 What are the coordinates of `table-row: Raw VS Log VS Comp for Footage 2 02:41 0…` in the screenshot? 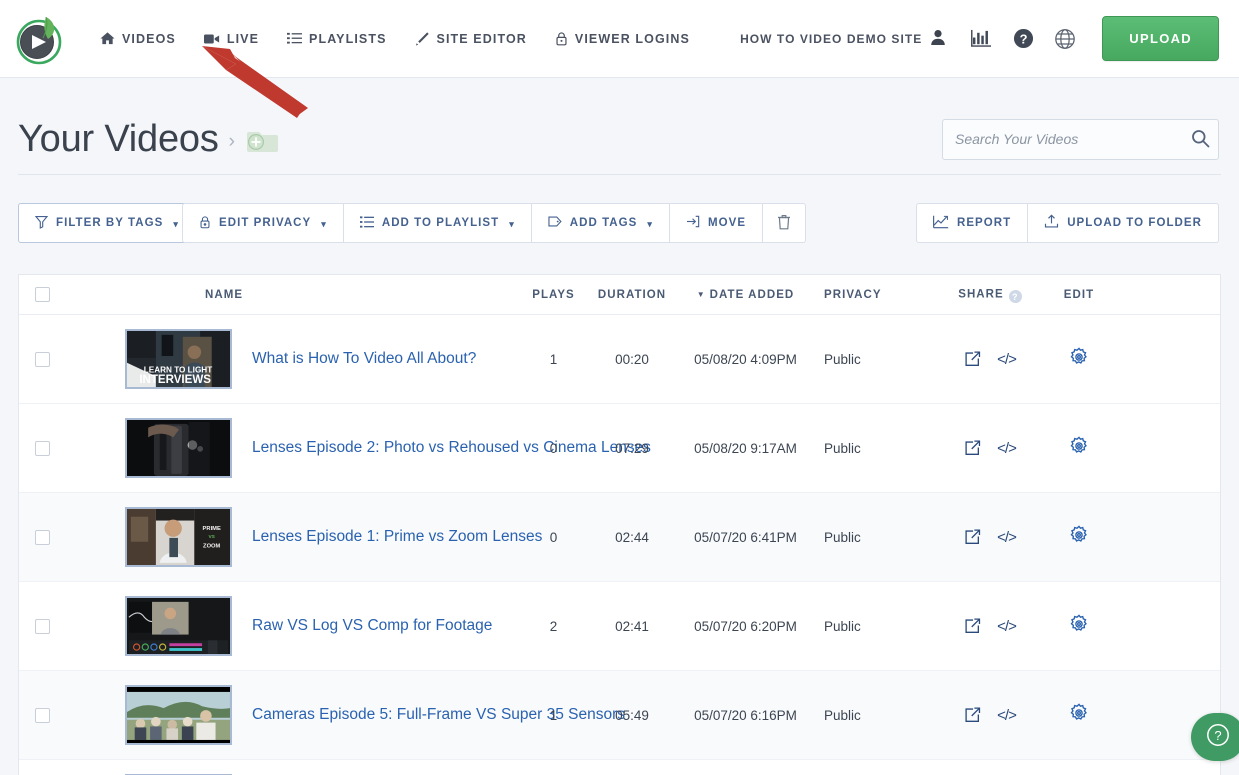 It's located at (619, 626).